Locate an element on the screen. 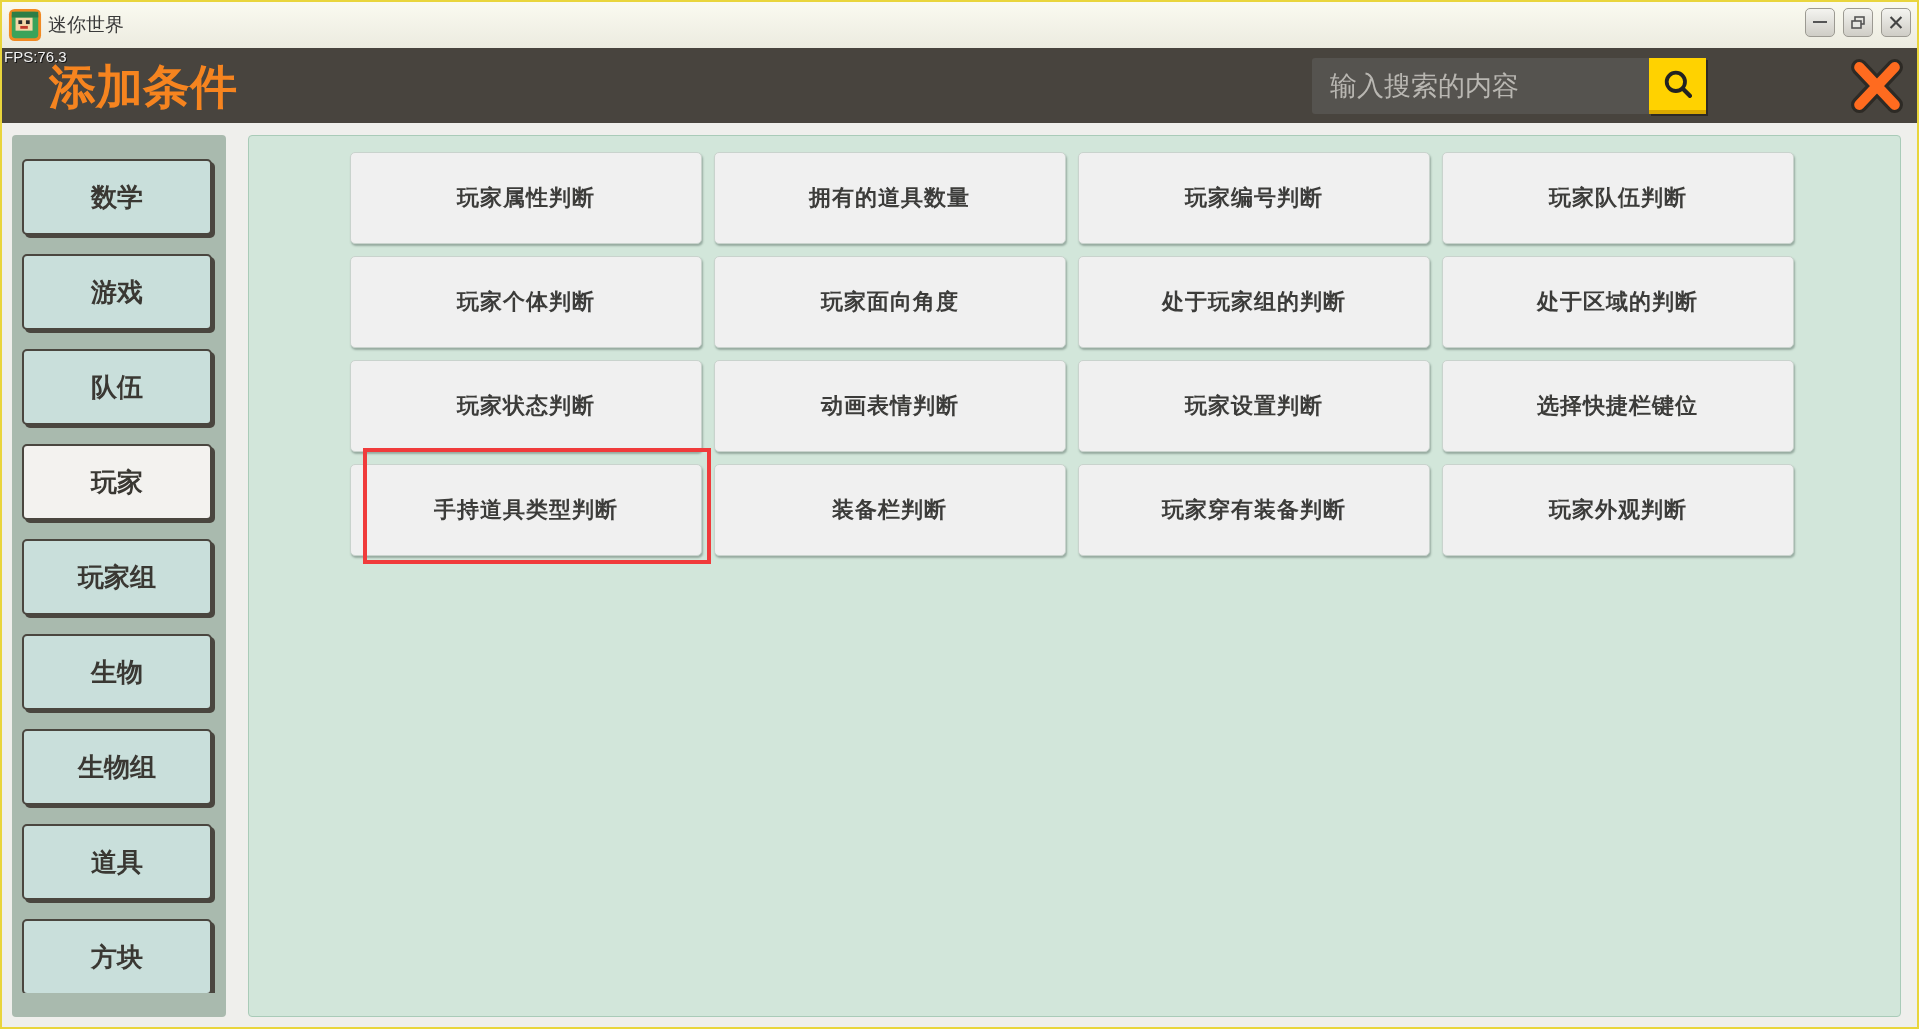 Image resolution: width=1919 pixels, height=1029 pixels. category-button: 生物组 is located at coordinates (117, 767).